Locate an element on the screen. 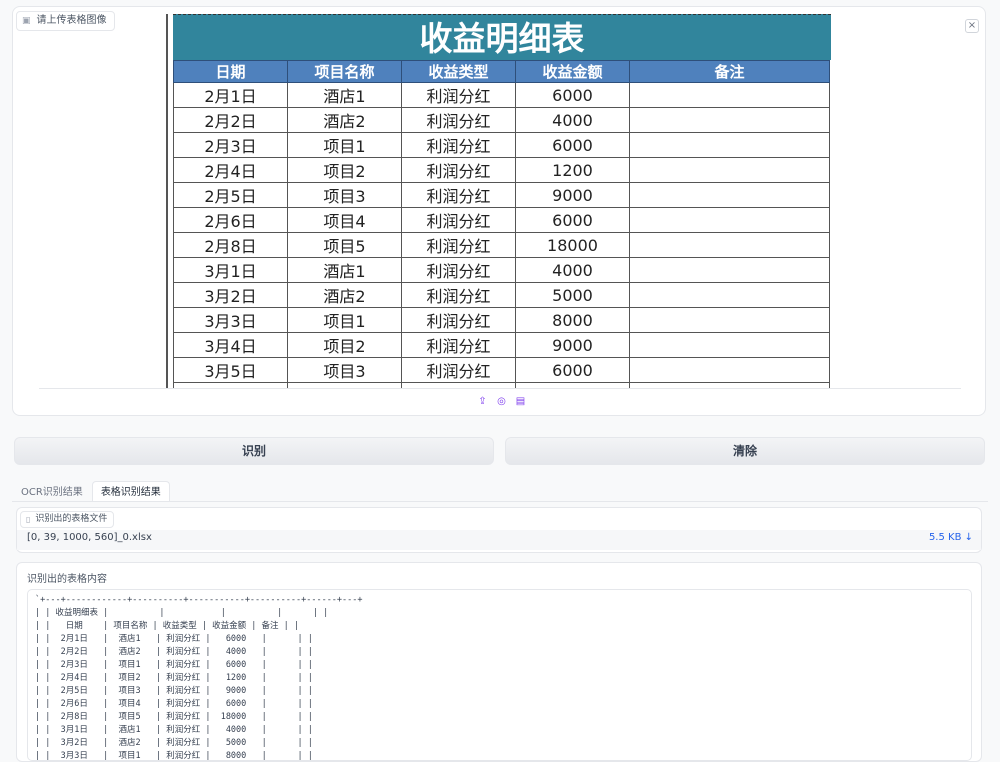  file-row: [0, 39, 1000, 560]_0.xlsx 5.5 KB ↓ is located at coordinates (499, 540).